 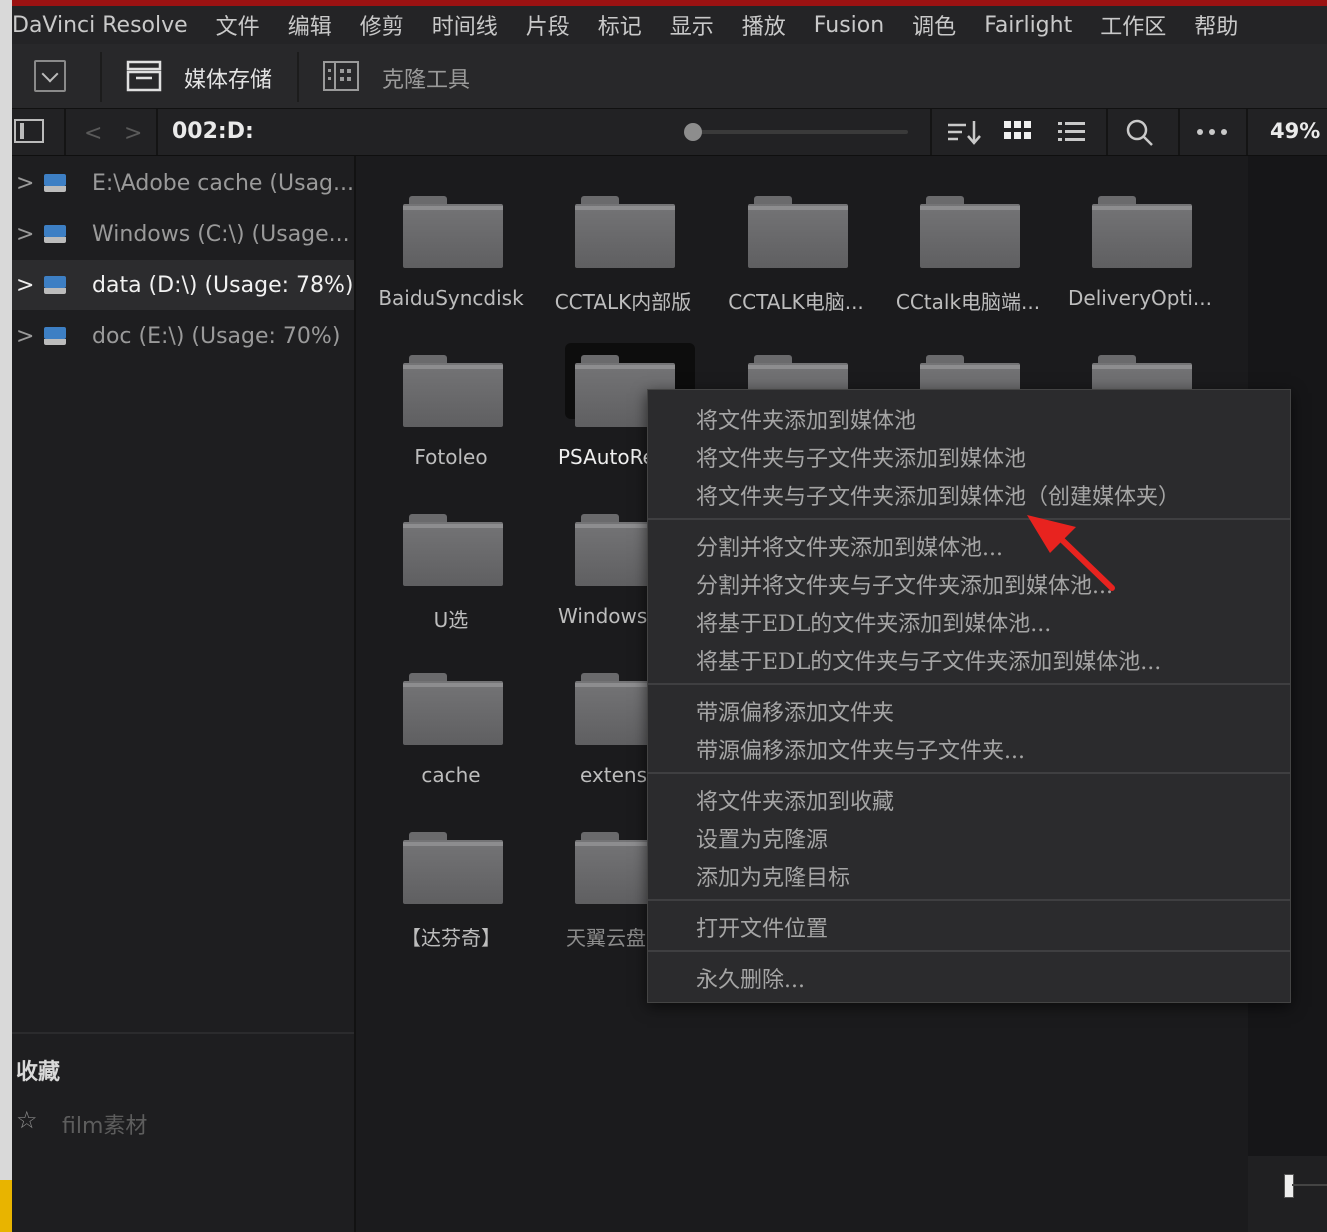 What do you see at coordinates (1018, 132) in the screenshot?
I see `grid-view-icon` at bounding box center [1018, 132].